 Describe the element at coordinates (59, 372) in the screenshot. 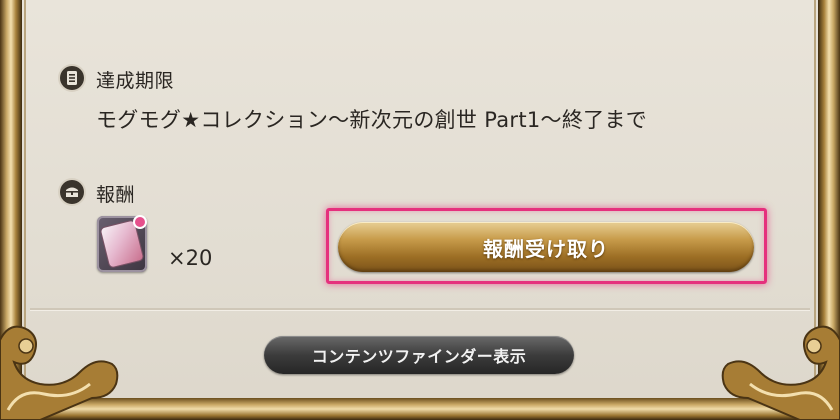

I see `corner-ornament-left-icon` at that location.